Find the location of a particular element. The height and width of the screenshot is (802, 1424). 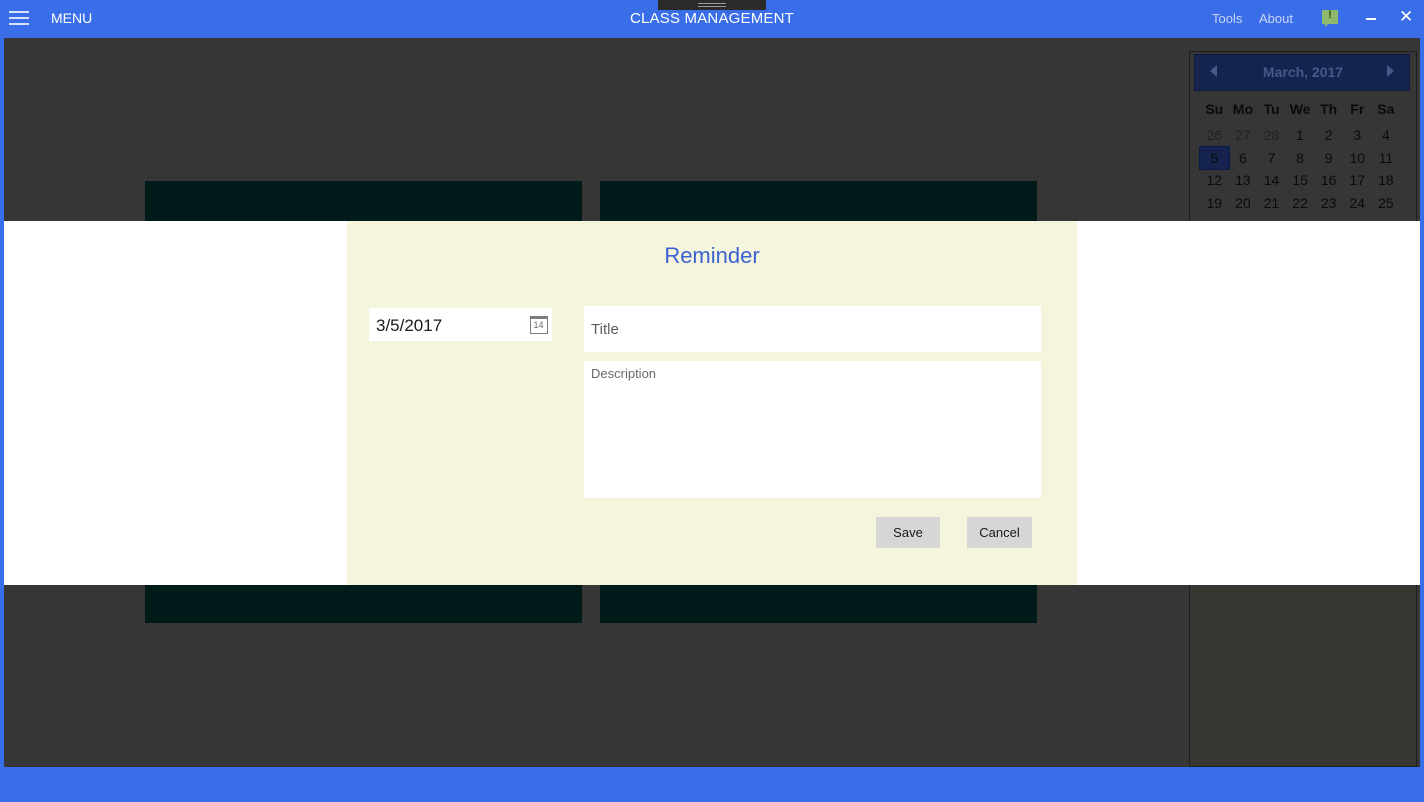

title-bar: MENU CLASS MANAGEMENT Tools About ✕ is located at coordinates (712, 18).